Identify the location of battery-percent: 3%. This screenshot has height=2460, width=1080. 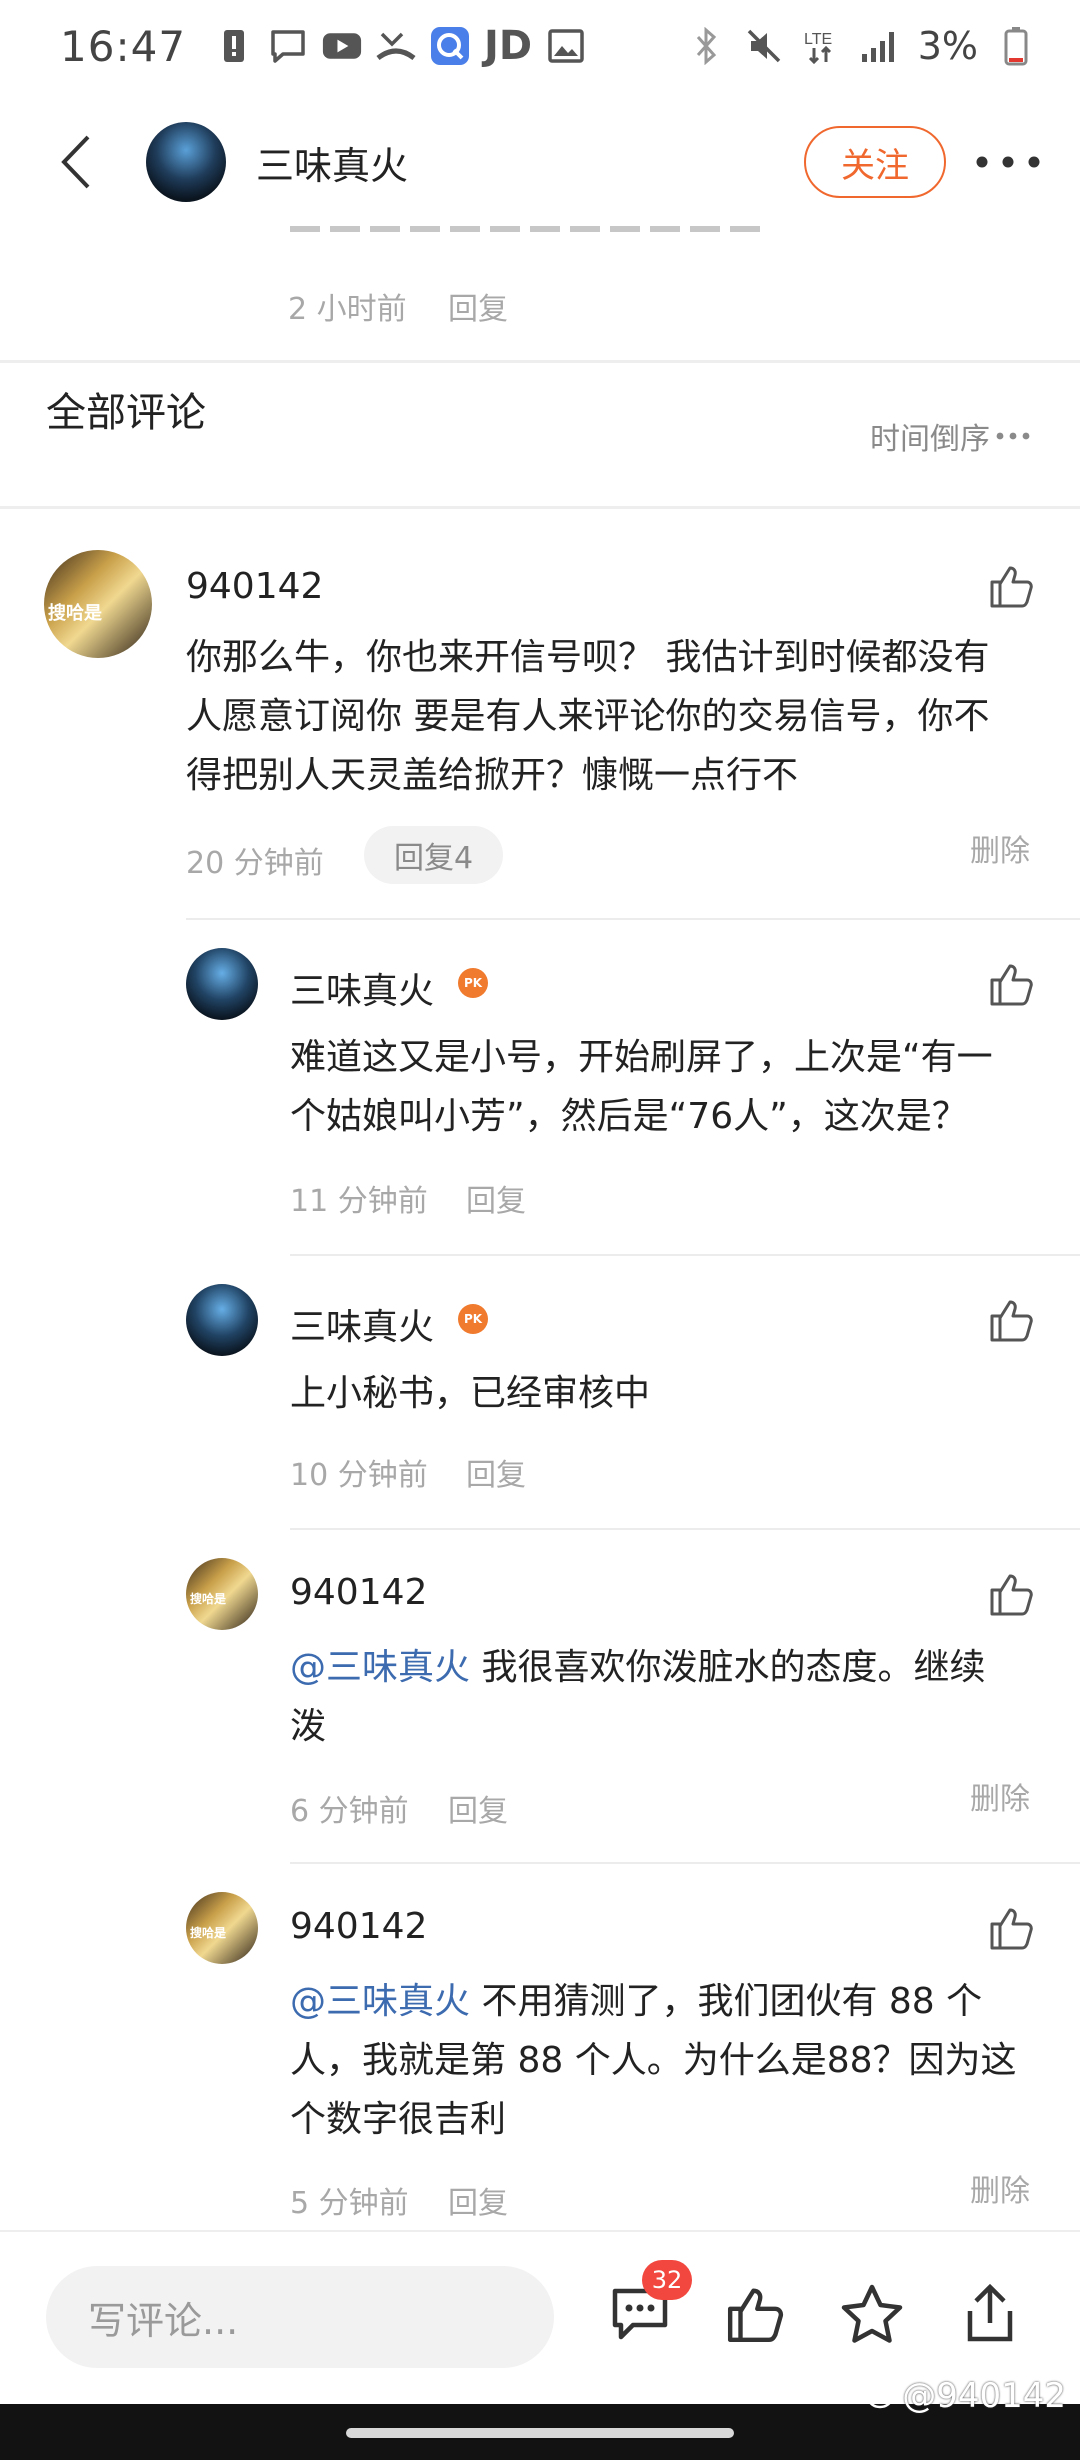
(947, 46).